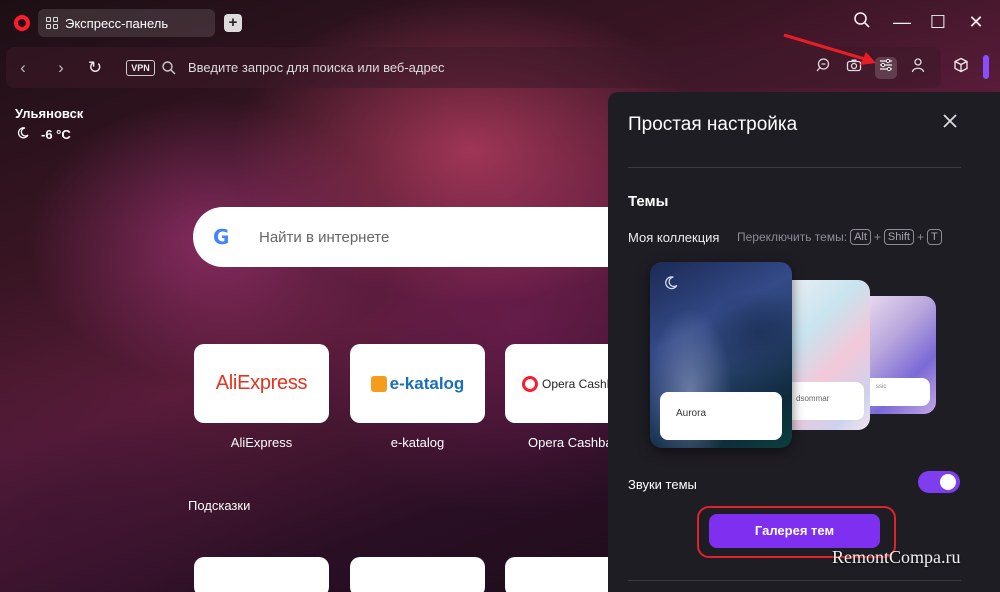  Describe the element at coordinates (938, 22) in the screenshot. I see `maximize-icon: ☐` at that location.